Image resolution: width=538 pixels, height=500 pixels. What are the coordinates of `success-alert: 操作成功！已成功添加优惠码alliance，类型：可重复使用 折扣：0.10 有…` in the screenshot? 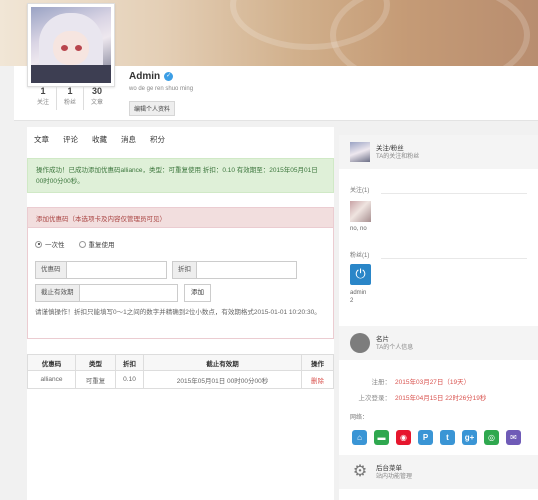 It's located at (180, 175).